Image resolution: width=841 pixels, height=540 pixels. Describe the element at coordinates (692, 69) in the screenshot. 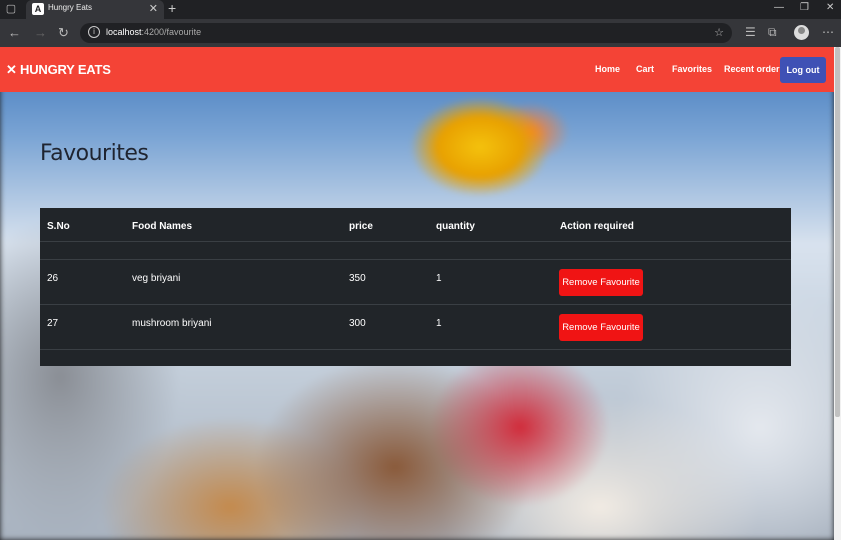

I see `nav-link-favorites: Favorites` at that location.